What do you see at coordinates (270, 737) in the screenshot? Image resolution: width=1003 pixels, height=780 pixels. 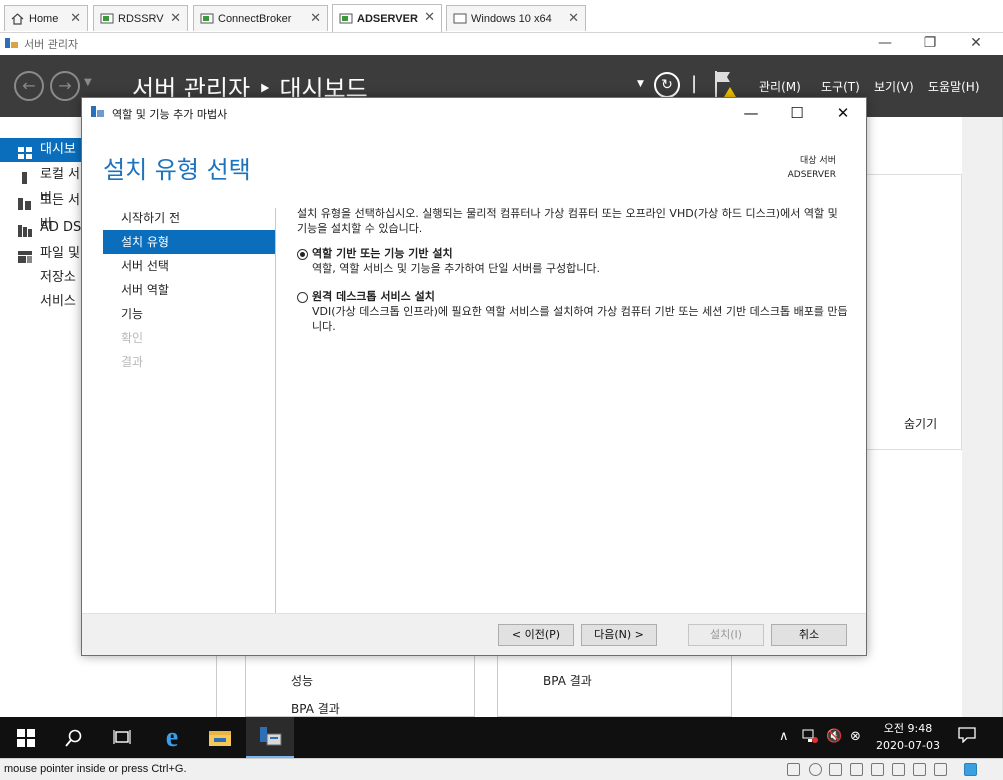 I see `server-manager-taskbar-icon` at bounding box center [270, 737].